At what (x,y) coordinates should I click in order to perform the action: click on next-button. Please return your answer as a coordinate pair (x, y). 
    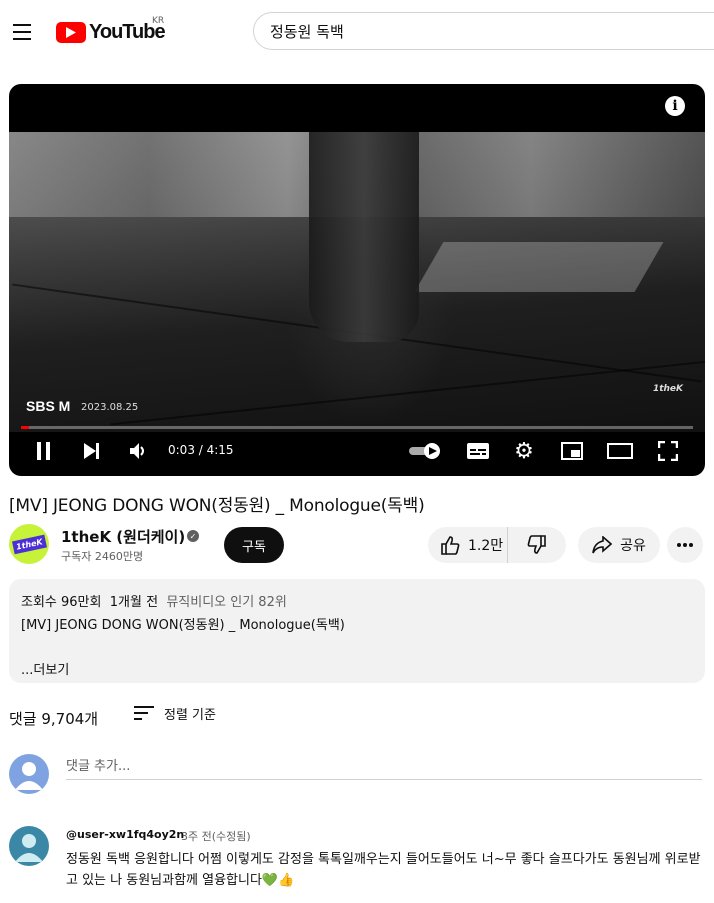
    Looking at the image, I should click on (92, 451).